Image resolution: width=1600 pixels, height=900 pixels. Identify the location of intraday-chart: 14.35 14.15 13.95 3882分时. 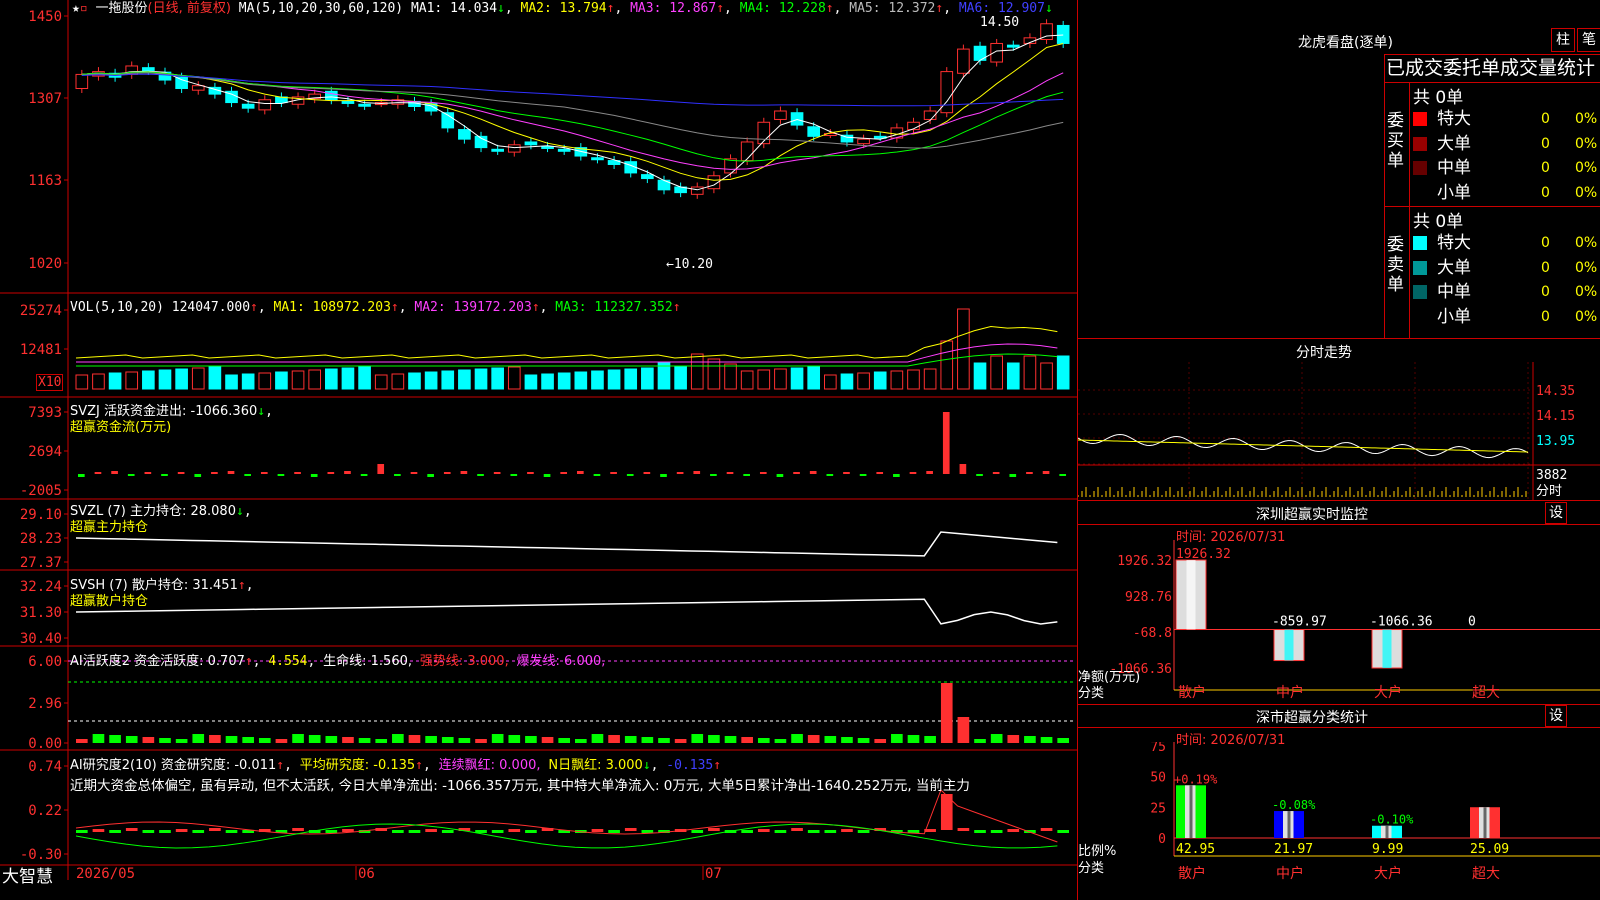
(1339, 431).